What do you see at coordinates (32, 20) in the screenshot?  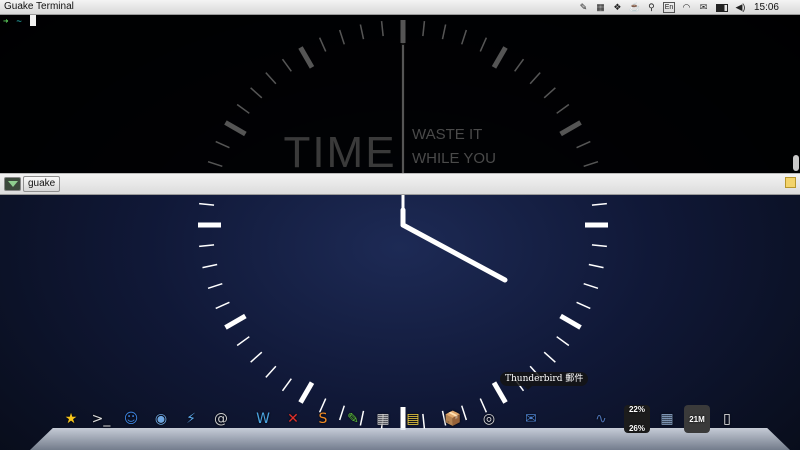 I see `text-cursor` at bounding box center [32, 20].